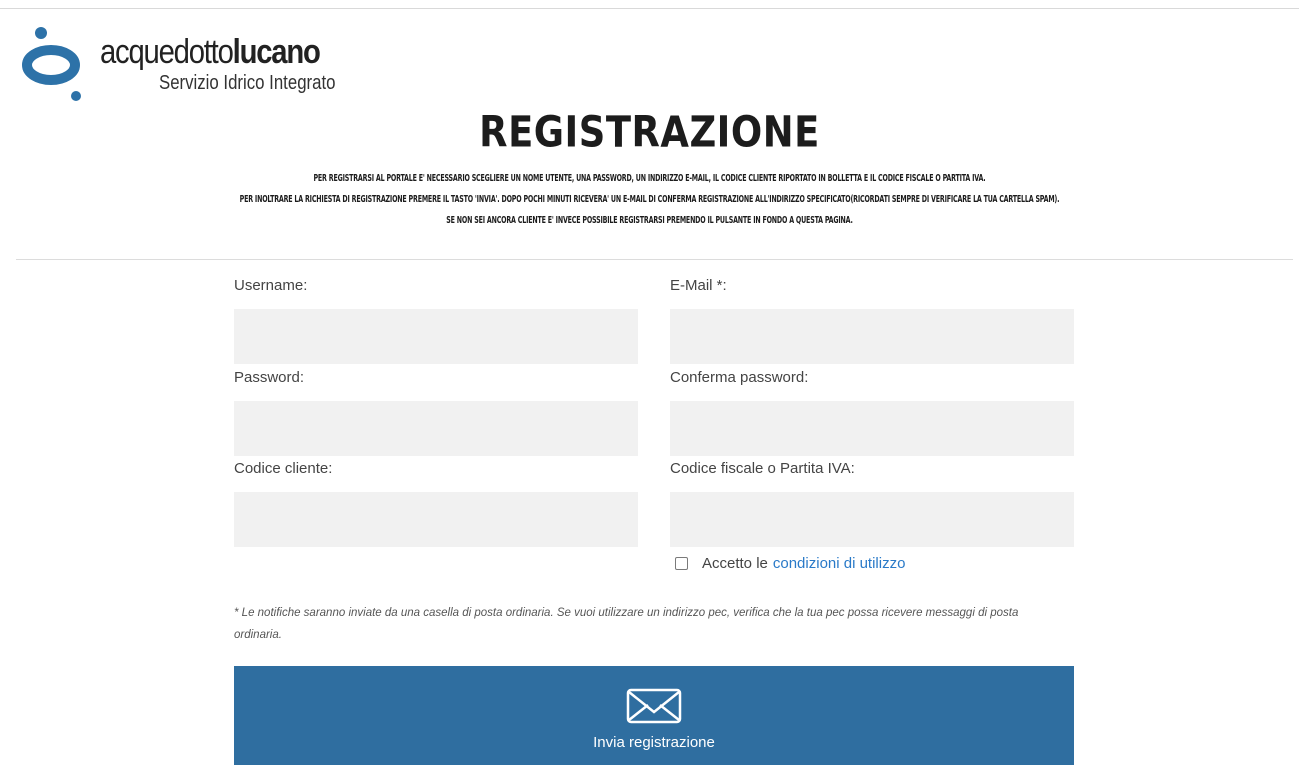 The height and width of the screenshot is (783, 1299). I want to click on envelope-icon, so click(654, 706).